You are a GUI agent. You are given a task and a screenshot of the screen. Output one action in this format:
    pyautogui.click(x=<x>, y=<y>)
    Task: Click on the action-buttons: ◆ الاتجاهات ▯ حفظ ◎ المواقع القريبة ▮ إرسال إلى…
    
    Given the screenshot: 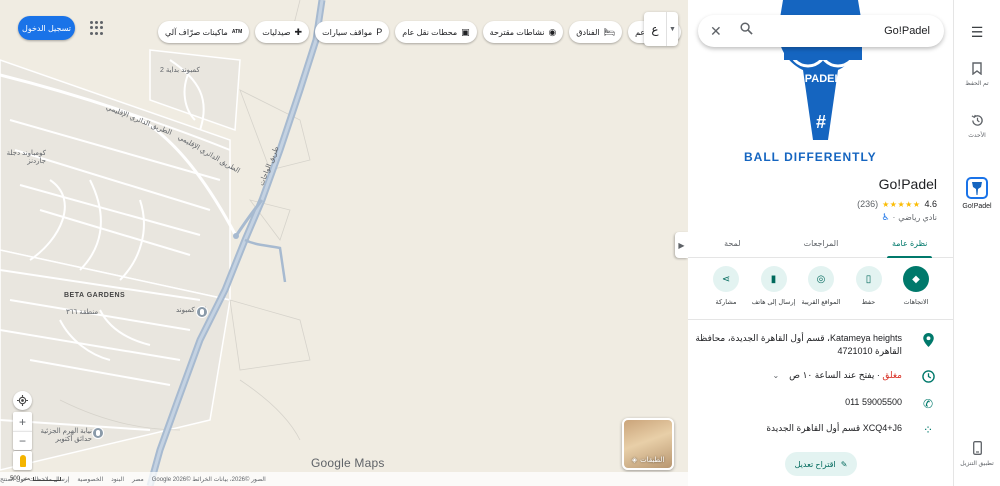 What is the action you would take?
    pyautogui.click(x=821, y=286)
    